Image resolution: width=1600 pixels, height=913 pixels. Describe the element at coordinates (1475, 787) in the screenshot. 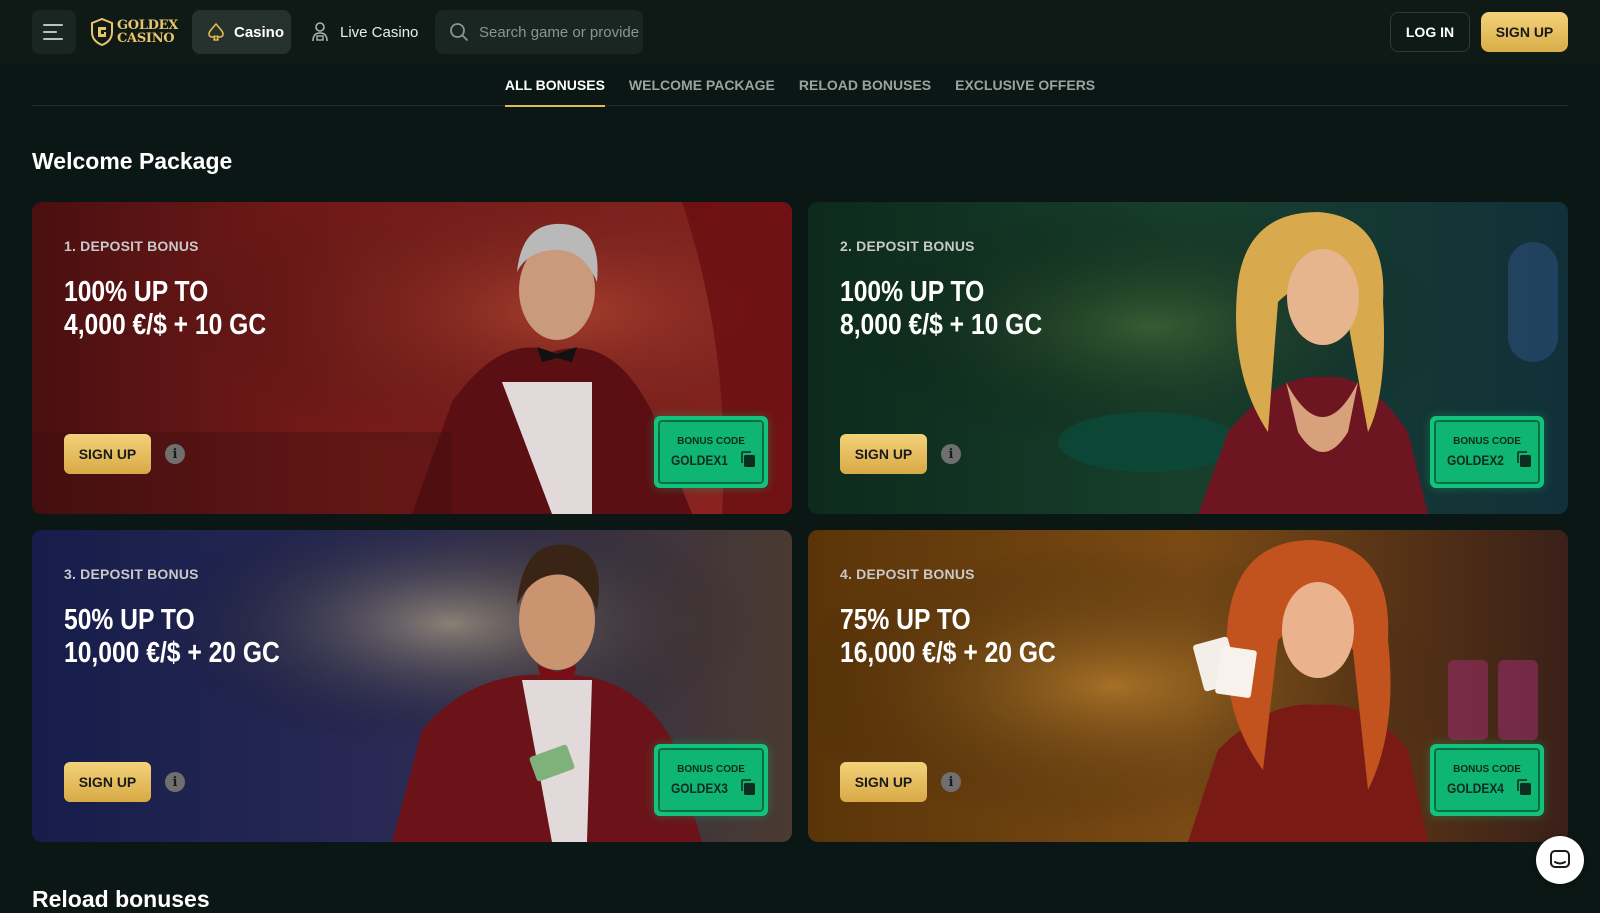

I see `bonus-code-value: GOLDEX4` at that location.